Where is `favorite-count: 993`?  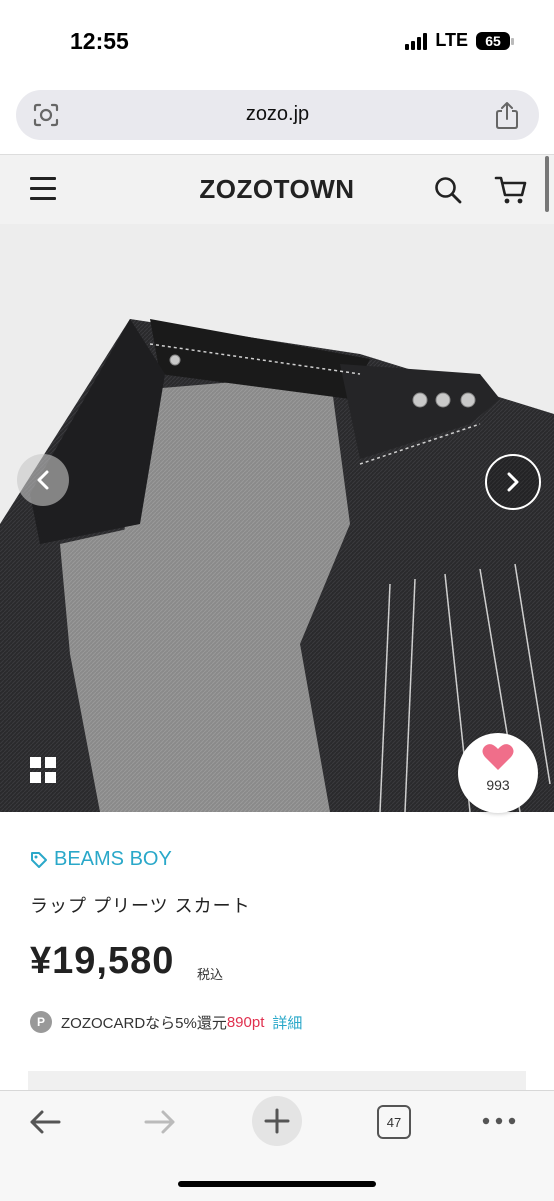 favorite-count: 993 is located at coordinates (498, 785).